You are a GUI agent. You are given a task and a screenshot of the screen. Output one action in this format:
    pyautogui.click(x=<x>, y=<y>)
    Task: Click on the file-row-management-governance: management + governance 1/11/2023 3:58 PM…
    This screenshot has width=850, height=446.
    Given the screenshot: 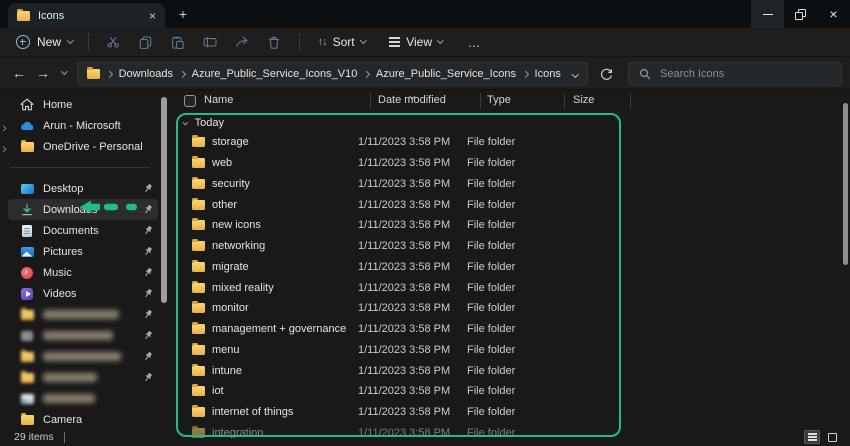 What is the action you would take?
    pyautogui.click(x=402, y=329)
    